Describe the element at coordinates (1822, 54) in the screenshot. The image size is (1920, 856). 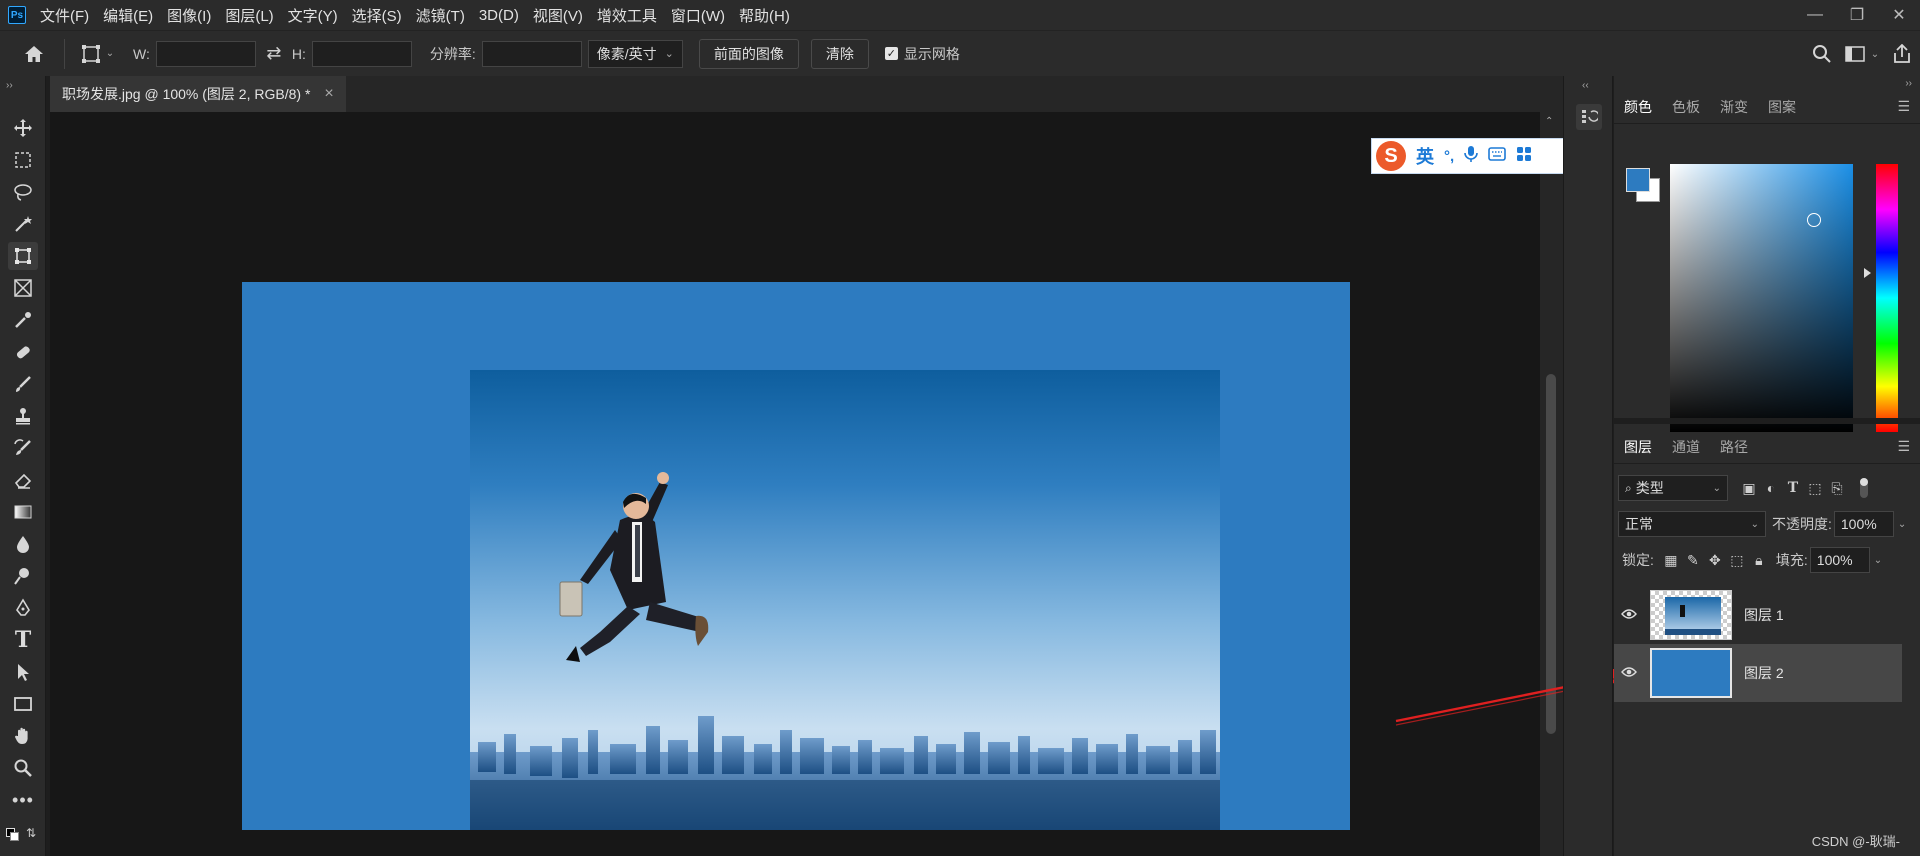
I see `search-icon` at that location.